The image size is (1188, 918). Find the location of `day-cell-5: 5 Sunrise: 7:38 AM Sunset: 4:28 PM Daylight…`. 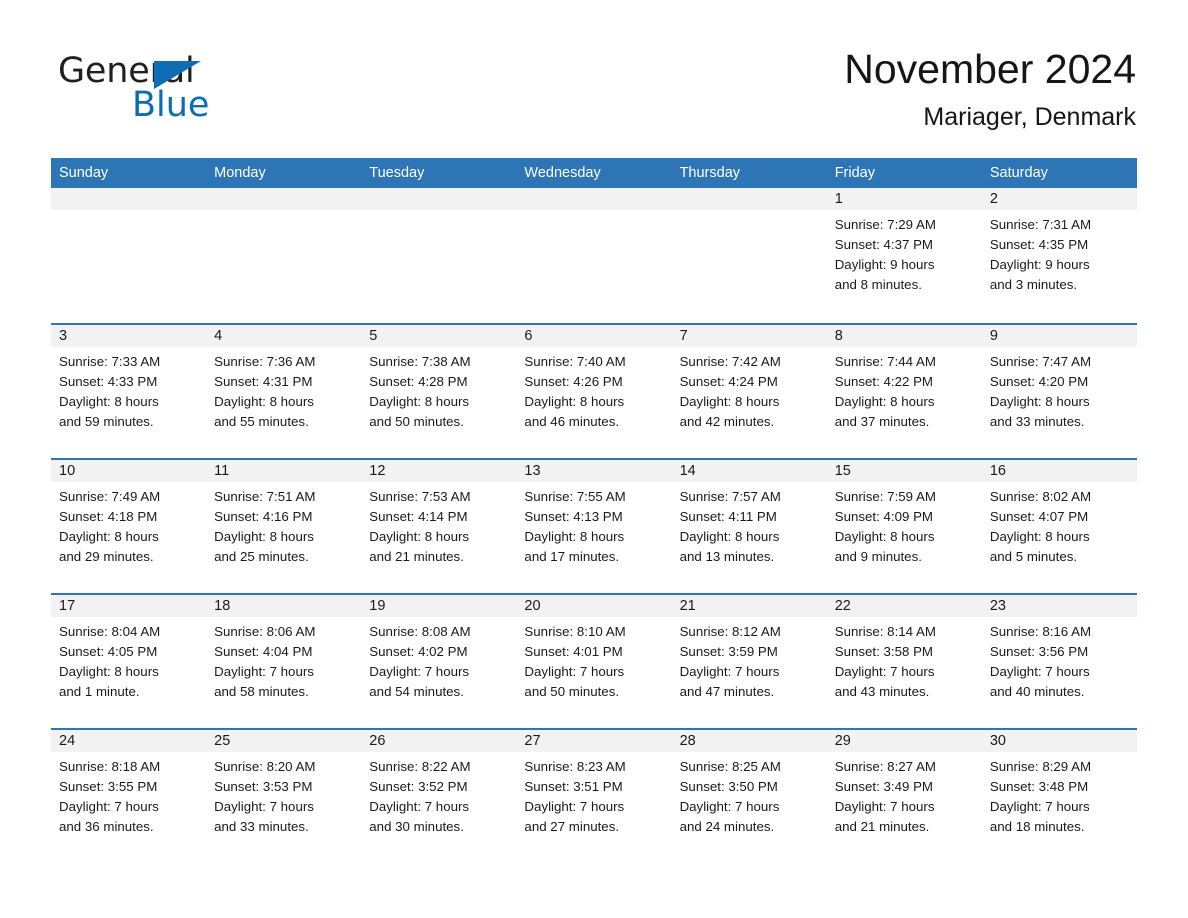

day-cell-5: 5 Sunrise: 7:38 AM Sunset: 4:28 PM Daylight… is located at coordinates (439, 391).